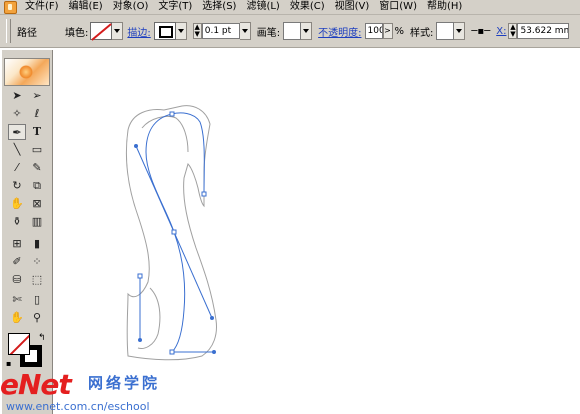  What do you see at coordinates (387, 31) in the screenshot?
I see `opacity-slider-button: >` at bounding box center [387, 31].